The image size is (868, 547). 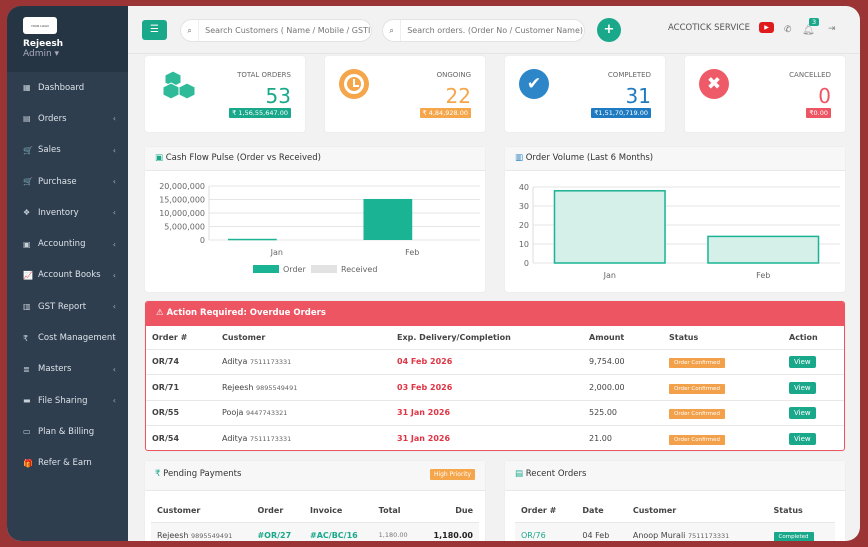 I want to click on panel-header: ▤ Recent Orders, so click(x=675, y=476).